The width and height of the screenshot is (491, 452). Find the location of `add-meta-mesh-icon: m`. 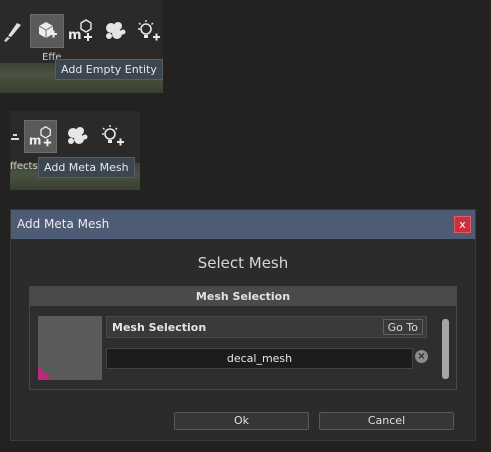

add-meta-mesh-icon: m is located at coordinates (81, 31).